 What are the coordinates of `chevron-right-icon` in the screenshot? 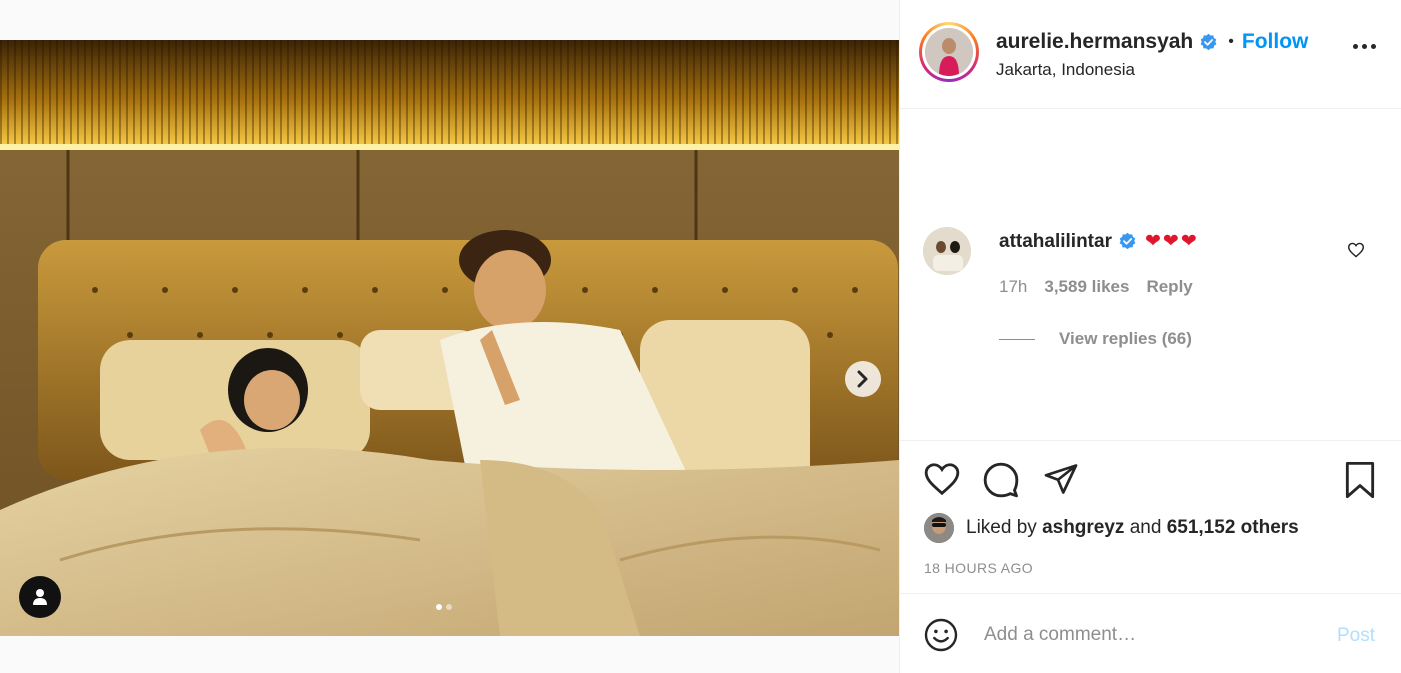 It's located at (862, 379).